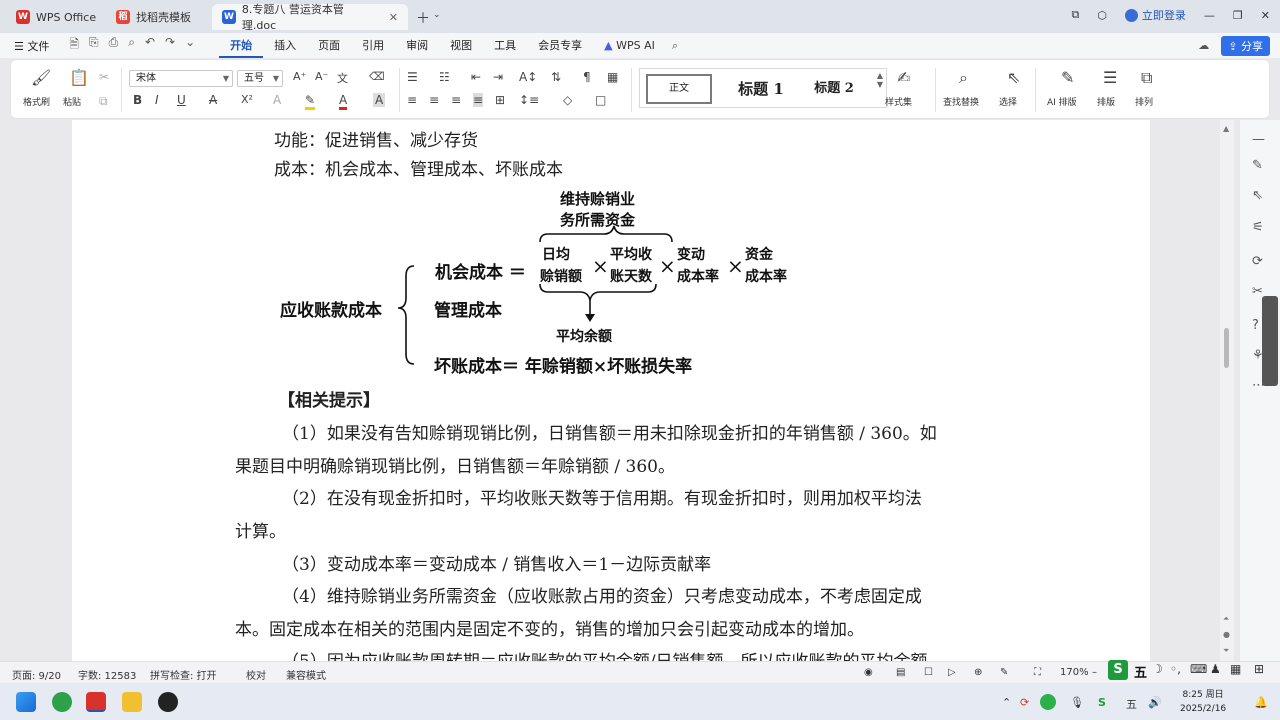 This screenshot has width=1280, height=720. What do you see at coordinates (1048, 702) in the screenshot?
I see `wechat-icon` at bounding box center [1048, 702].